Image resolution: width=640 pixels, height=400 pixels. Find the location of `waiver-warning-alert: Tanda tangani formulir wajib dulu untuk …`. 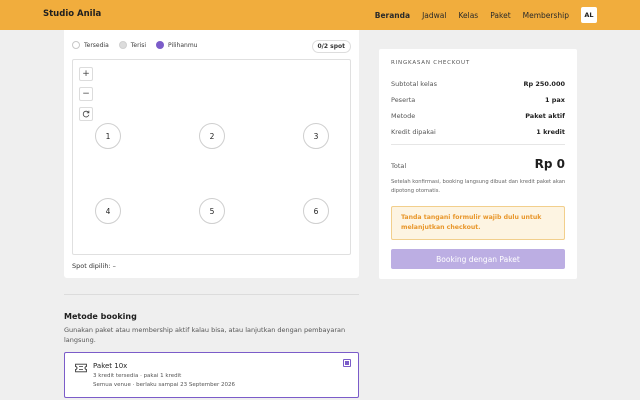

waiver-warning-alert: Tanda tangani formulir wajib dulu untuk … is located at coordinates (478, 223).